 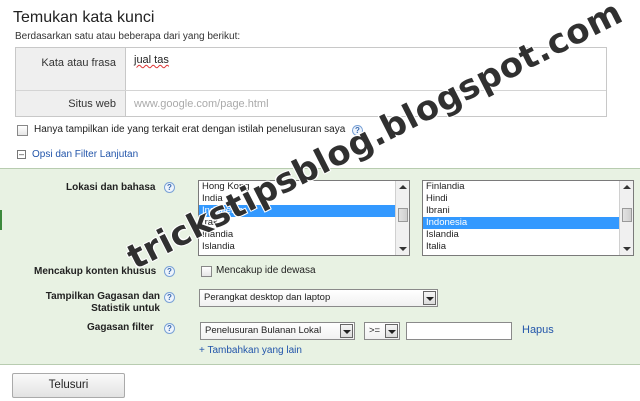 I want to click on location-option-selected: Indonesia, so click(x=304, y=211).